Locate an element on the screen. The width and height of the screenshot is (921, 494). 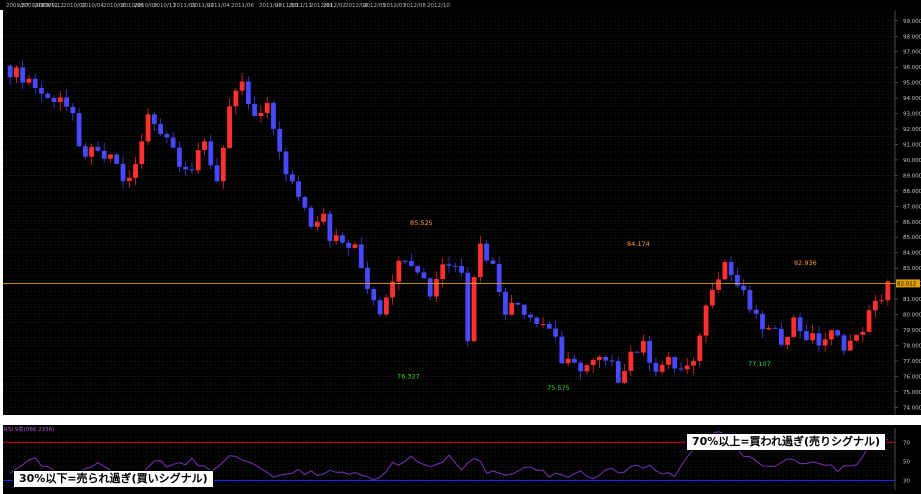
y-tick-label: 77.000 is located at coordinates (912, 362).